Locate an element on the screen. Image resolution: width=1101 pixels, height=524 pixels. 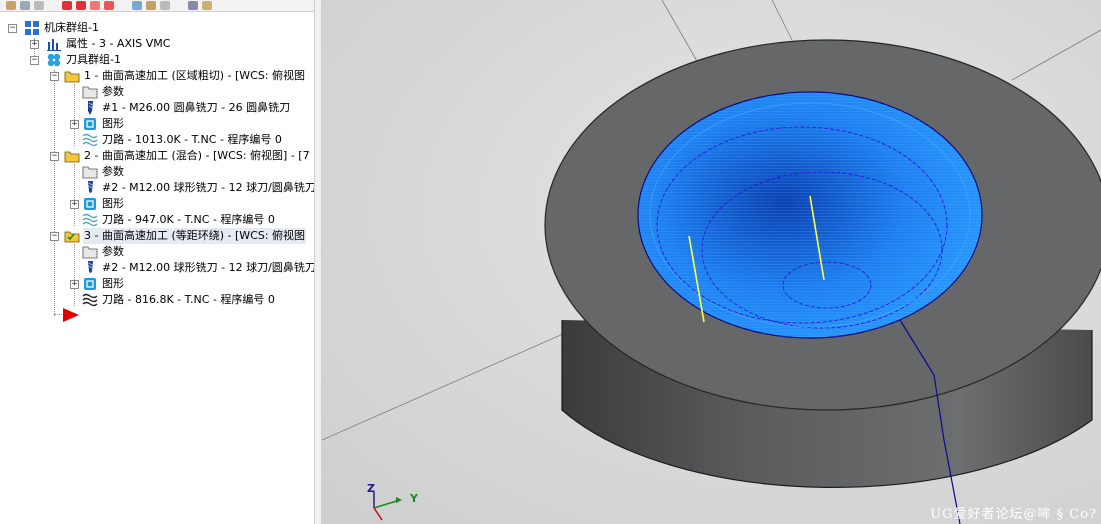
tool-group-icon is located at coordinates (54, 60).